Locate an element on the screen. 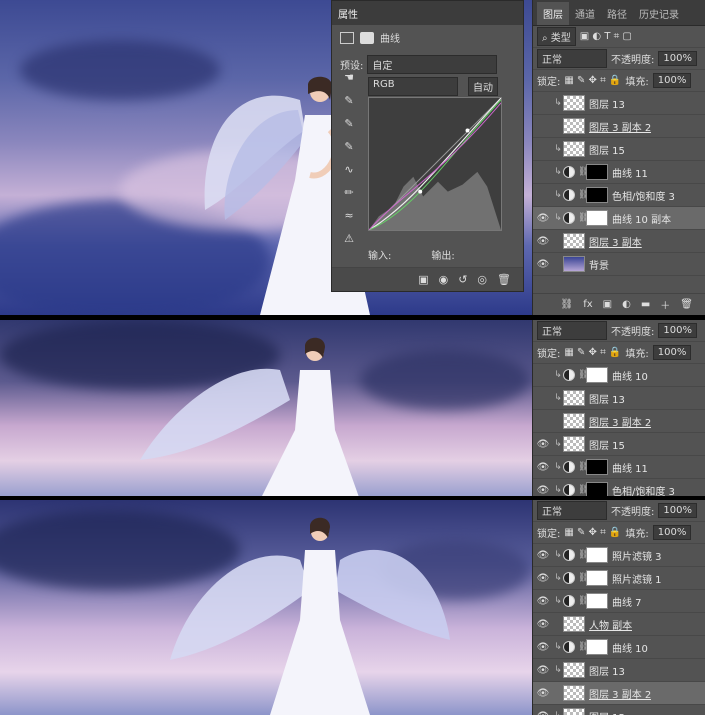 The width and height of the screenshot is (705, 715). layer-row: 👁 图层 3 副本 is located at coordinates (619, 241).